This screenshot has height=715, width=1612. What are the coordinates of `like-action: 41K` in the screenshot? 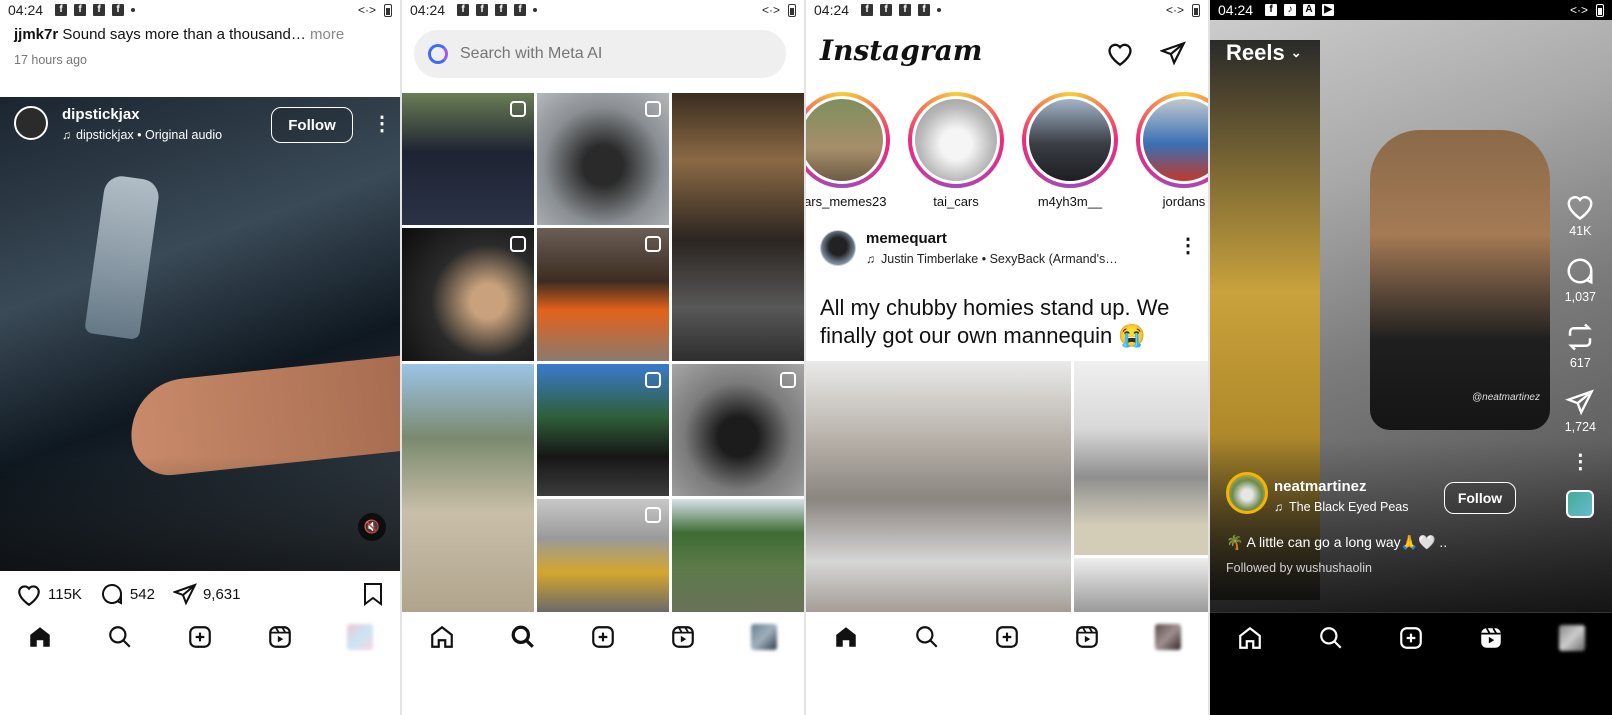 It's located at (1580, 215).